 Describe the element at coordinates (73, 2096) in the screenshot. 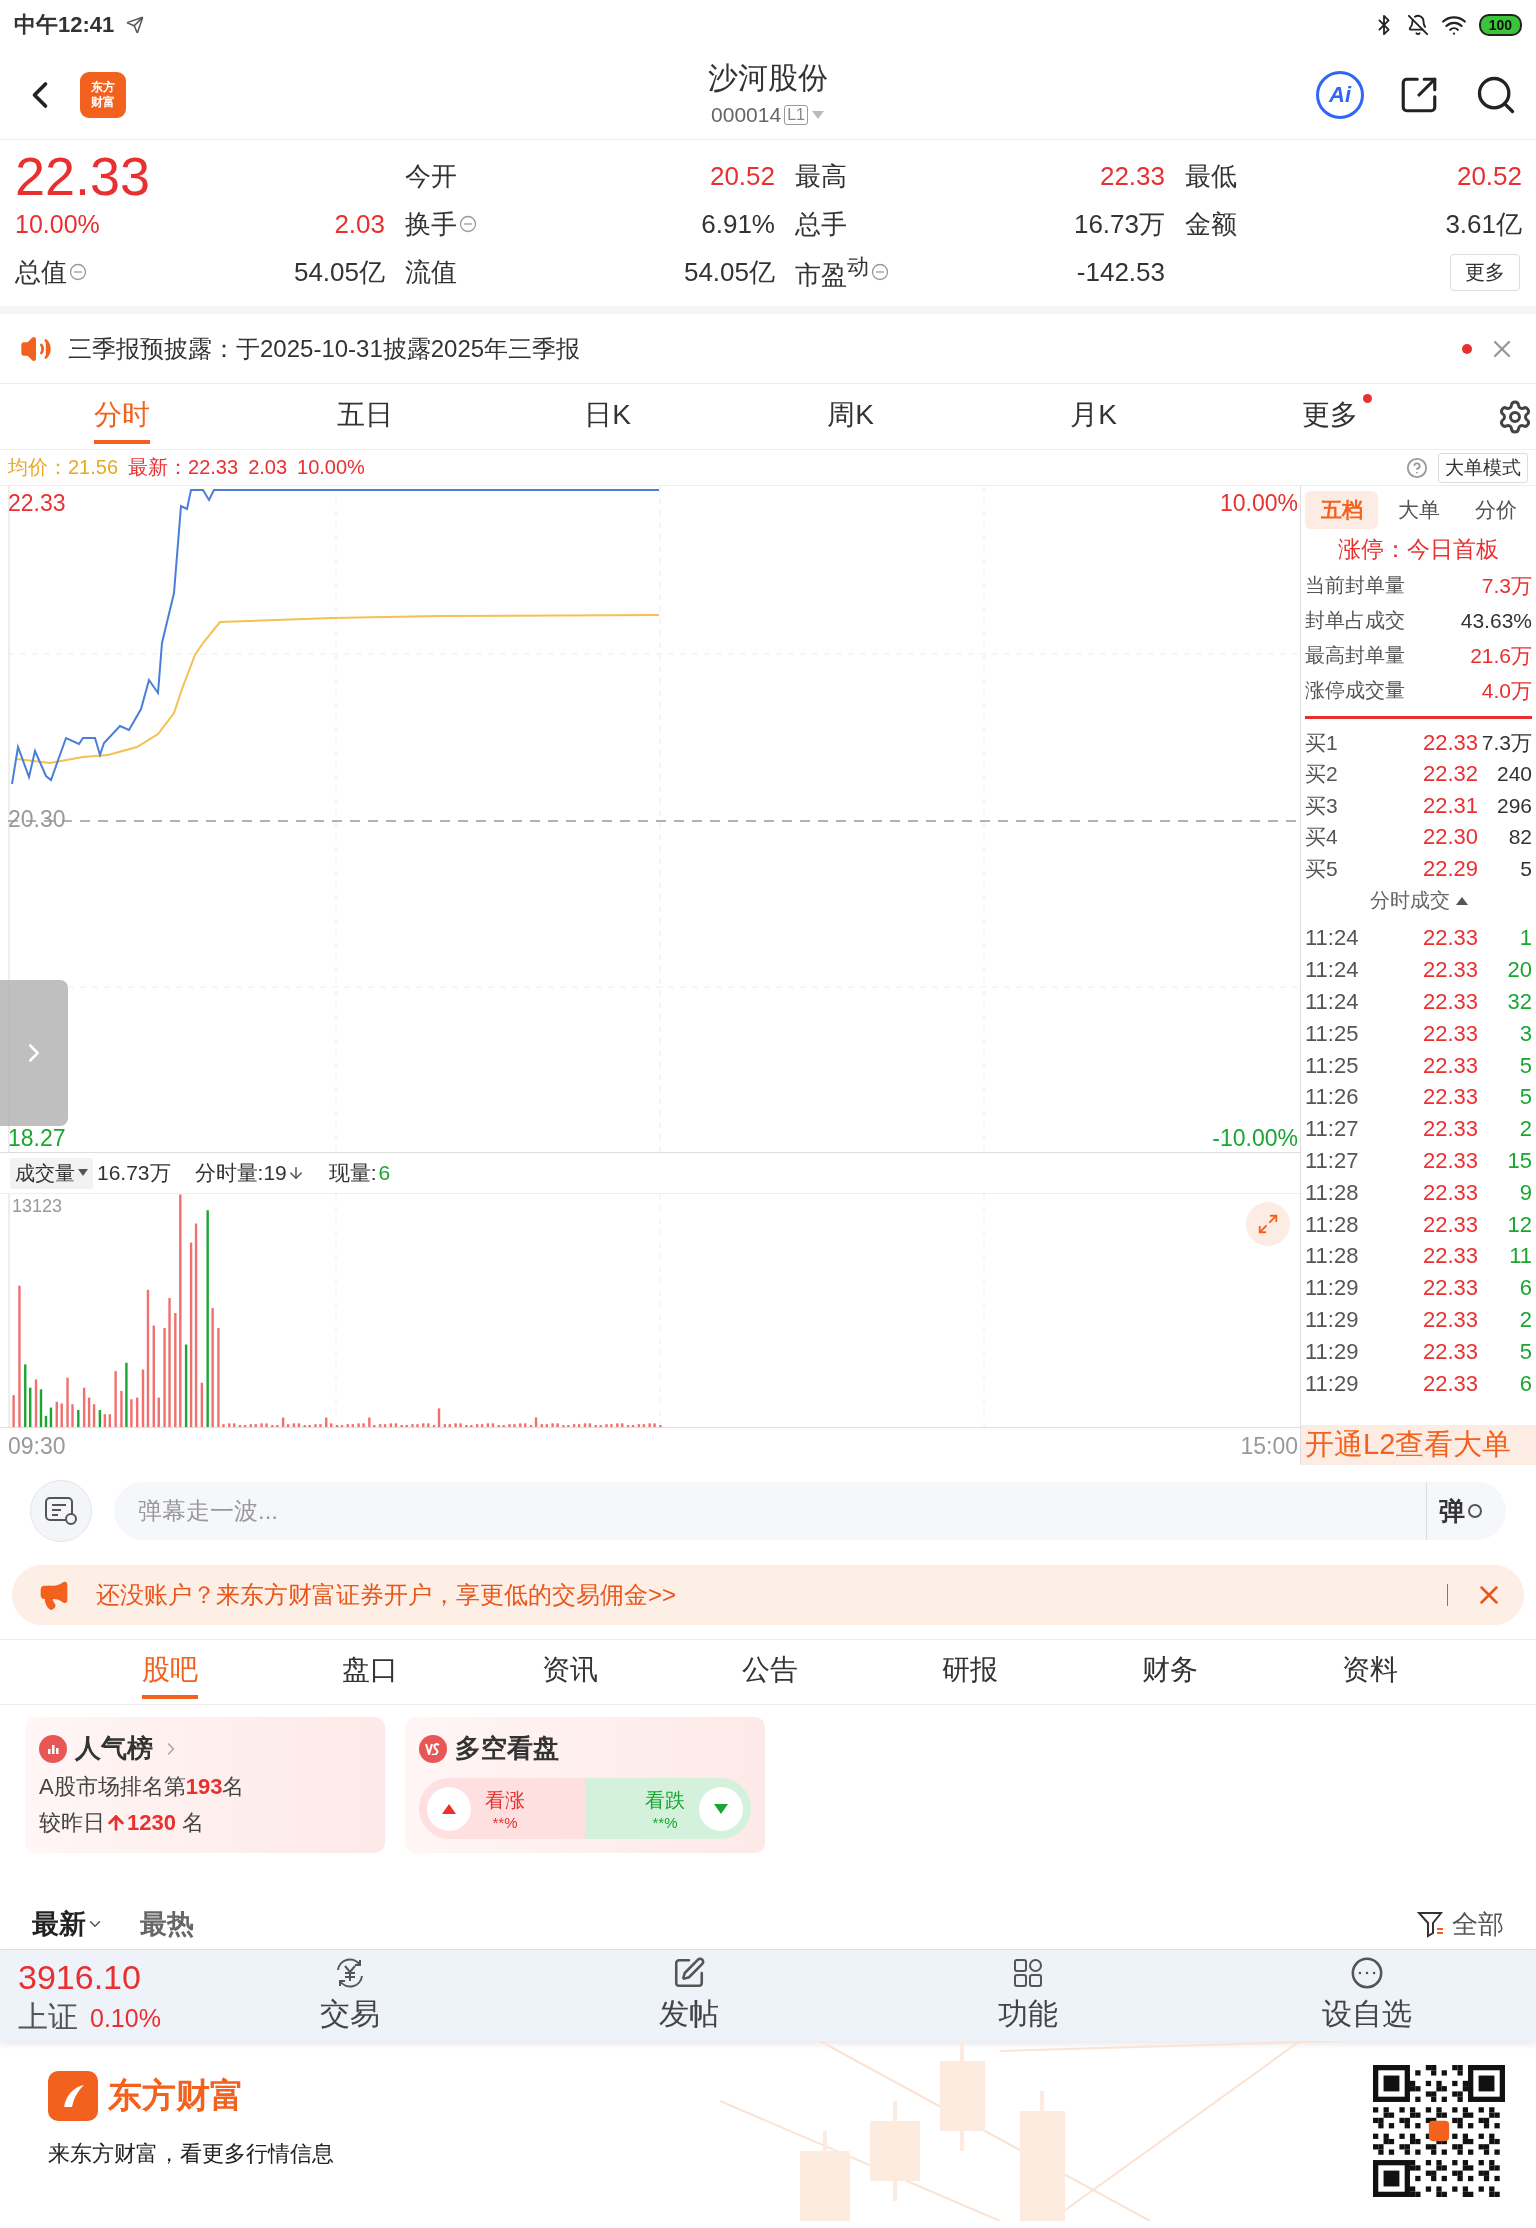

I see `brand-logo-icon` at that location.